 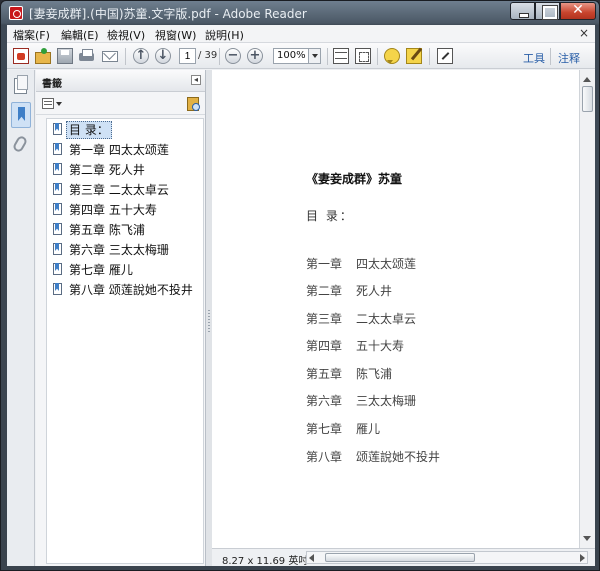 What do you see at coordinates (534, 58) in the screenshot?
I see `tools-pane-button: 工具` at bounding box center [534, 58].